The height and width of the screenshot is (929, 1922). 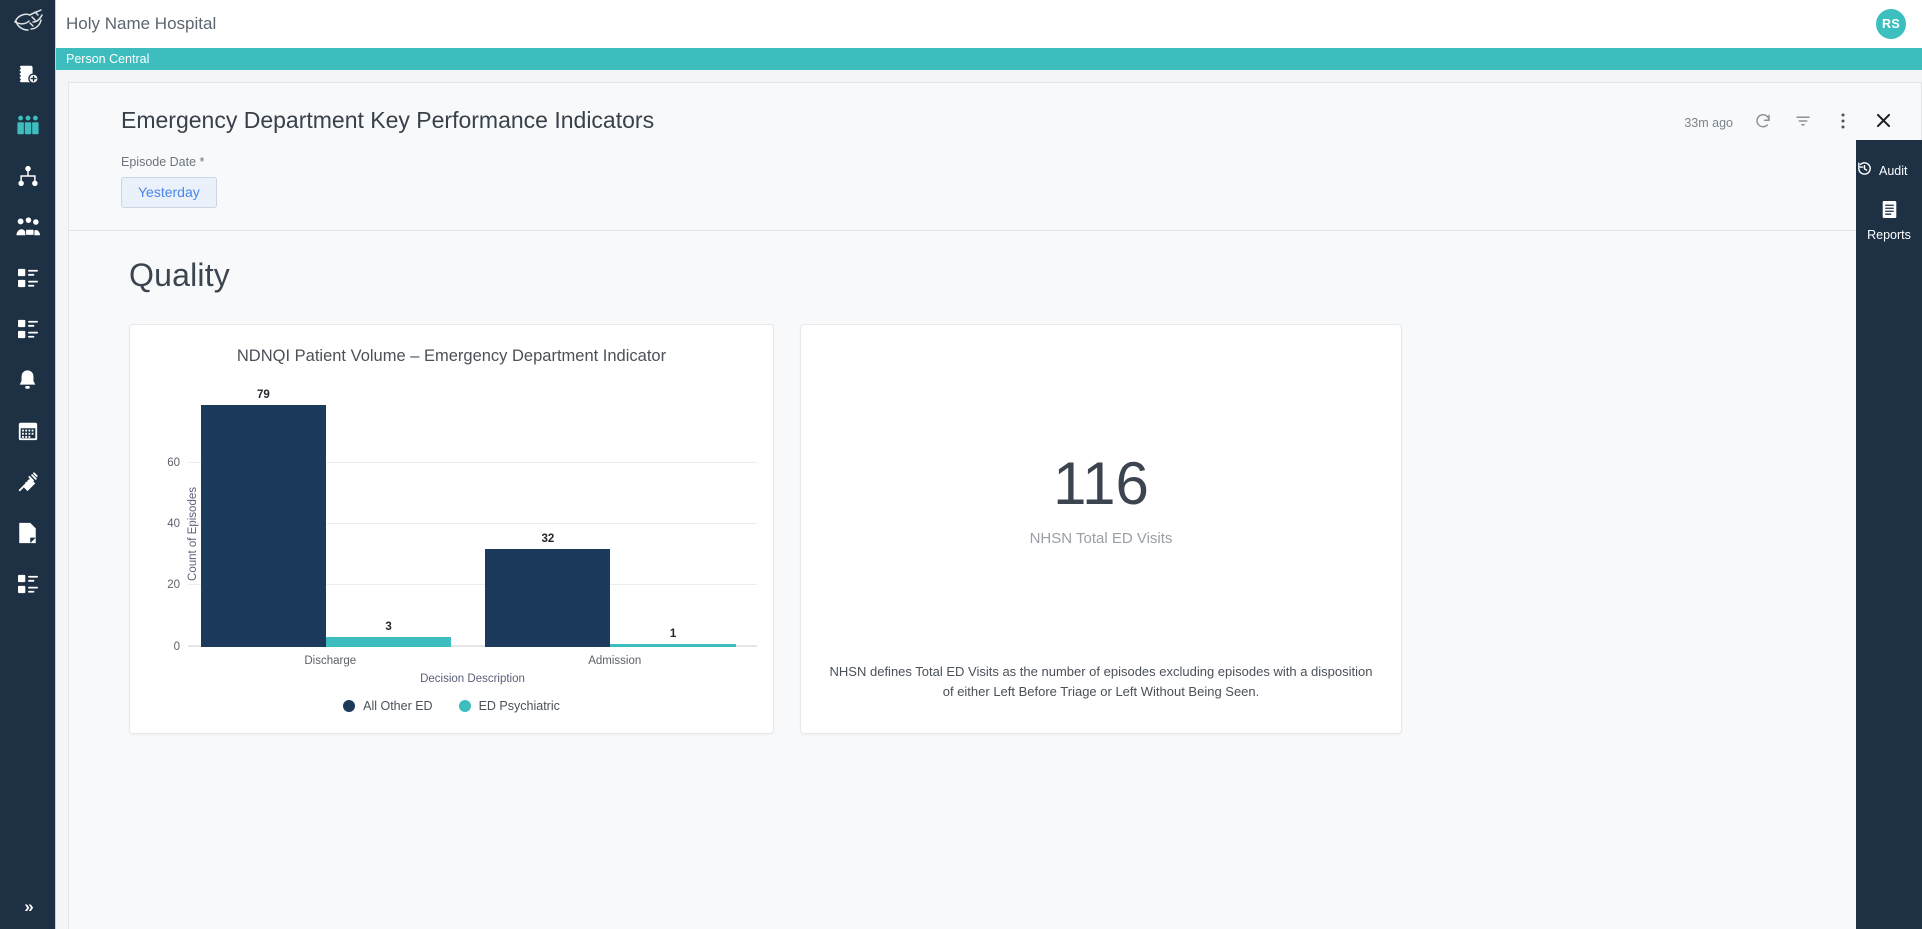 I want to click on chart-legend-label: All Other ED, so click(x=398, y=705).